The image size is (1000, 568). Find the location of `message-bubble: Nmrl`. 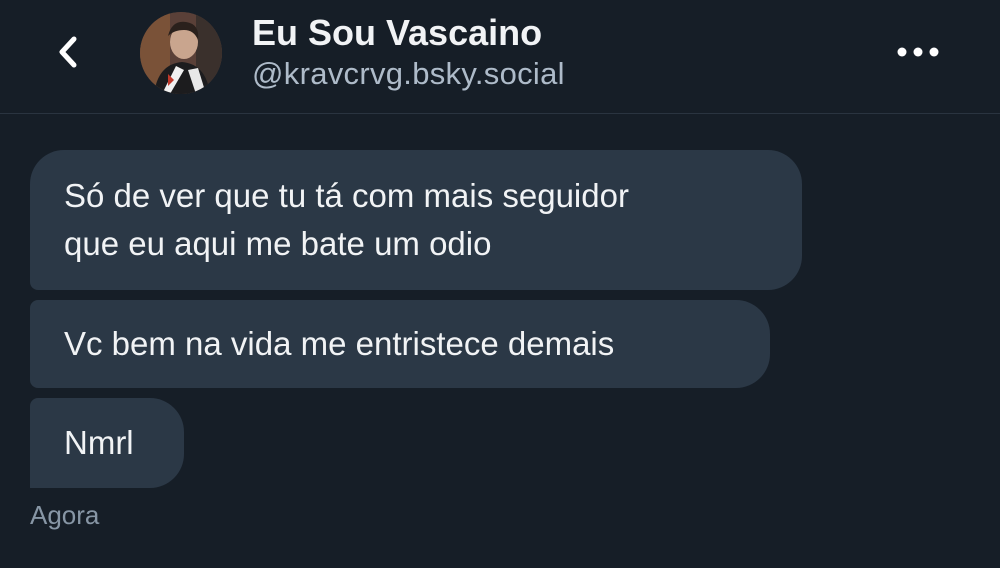

message-bubble: Nmrl is located at coordinates (107, 443).